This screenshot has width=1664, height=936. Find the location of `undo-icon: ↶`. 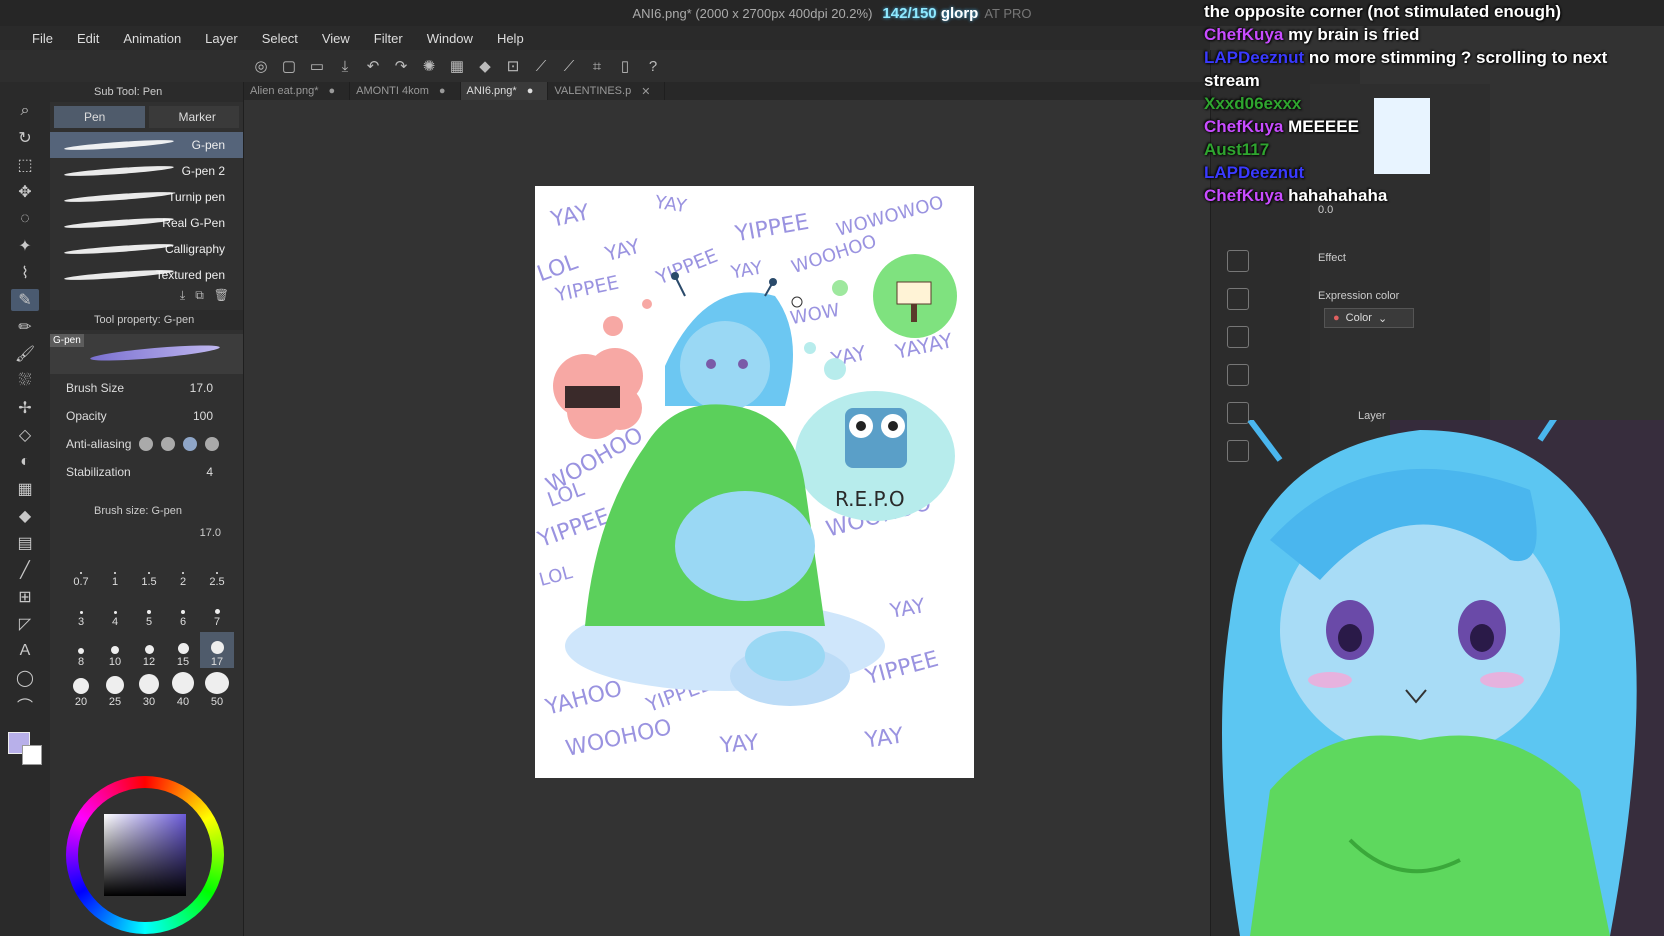

undo-icon: ↶ is located at coordinates (373, 66).